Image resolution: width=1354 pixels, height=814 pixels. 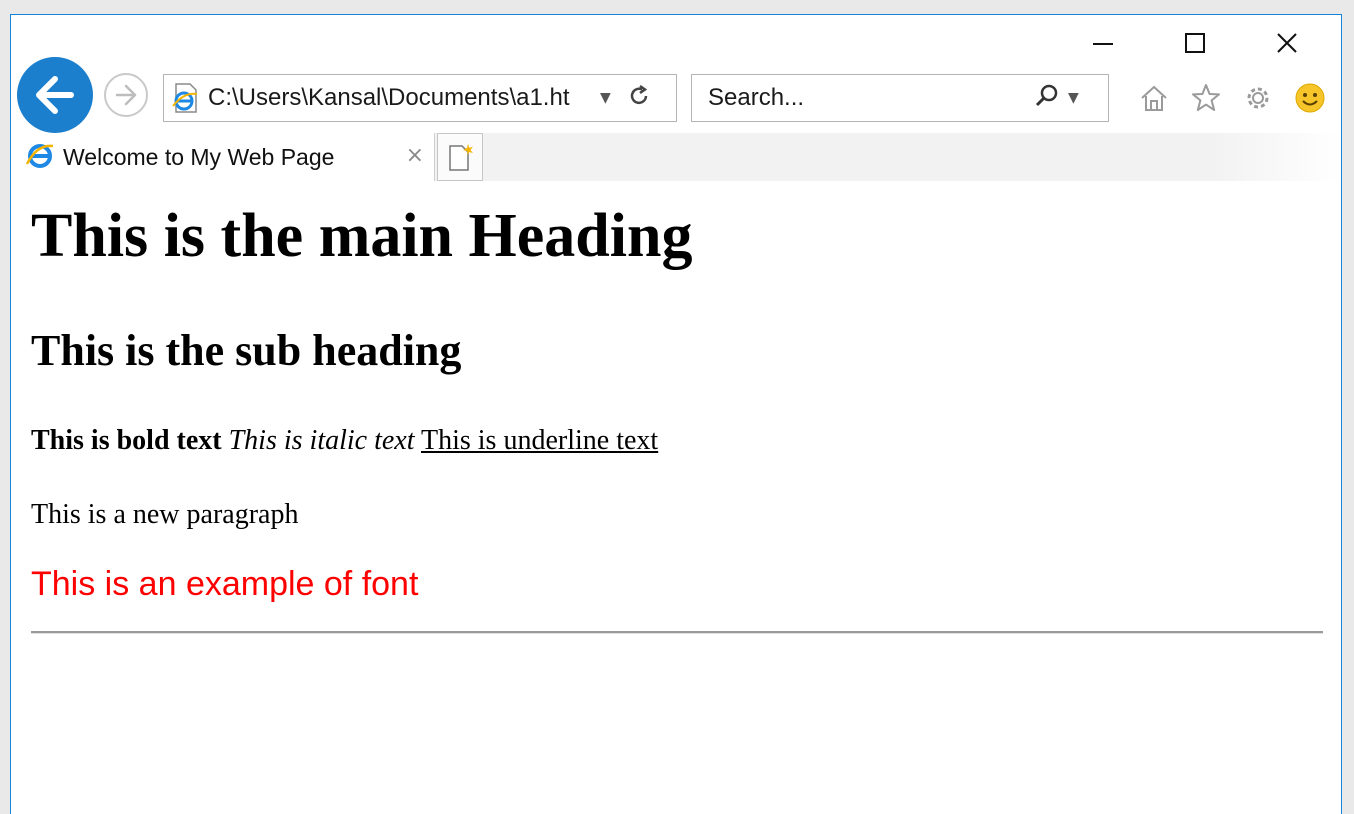 I want to click on back-button, so click(x=55, y=95).